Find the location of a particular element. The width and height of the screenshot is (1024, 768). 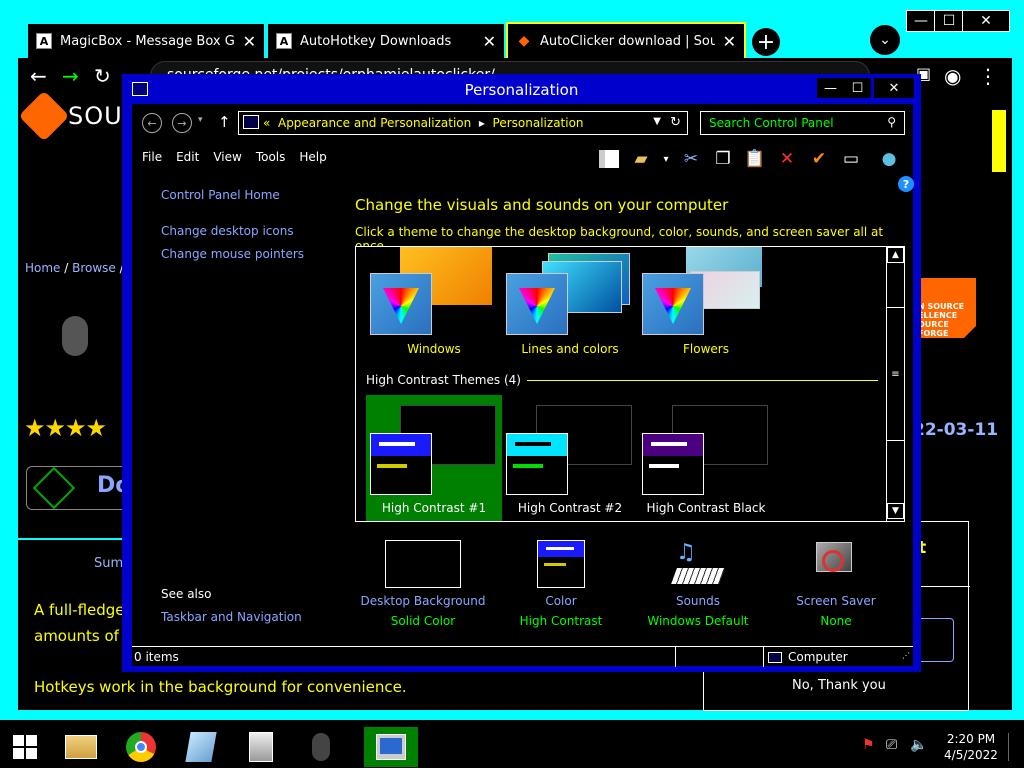

chevron-down-icon: ▾ is located at coordinates (666, 159).